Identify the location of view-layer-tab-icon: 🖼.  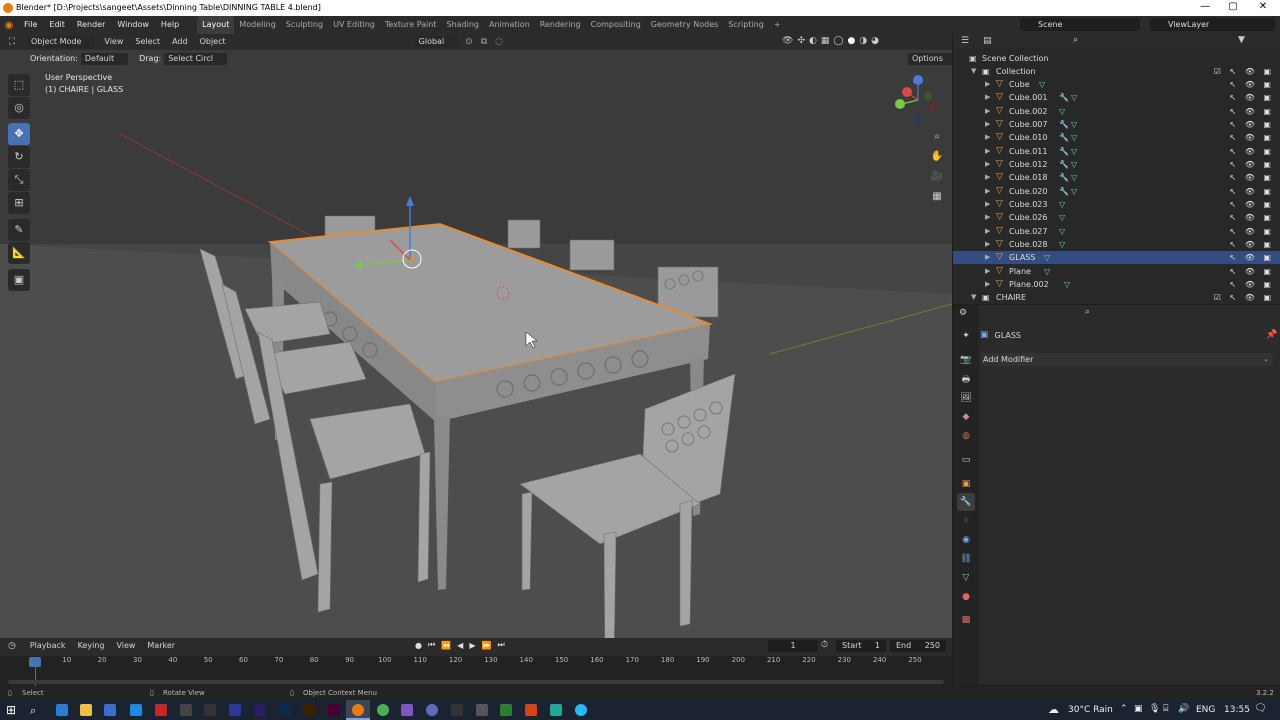
(966, 398).